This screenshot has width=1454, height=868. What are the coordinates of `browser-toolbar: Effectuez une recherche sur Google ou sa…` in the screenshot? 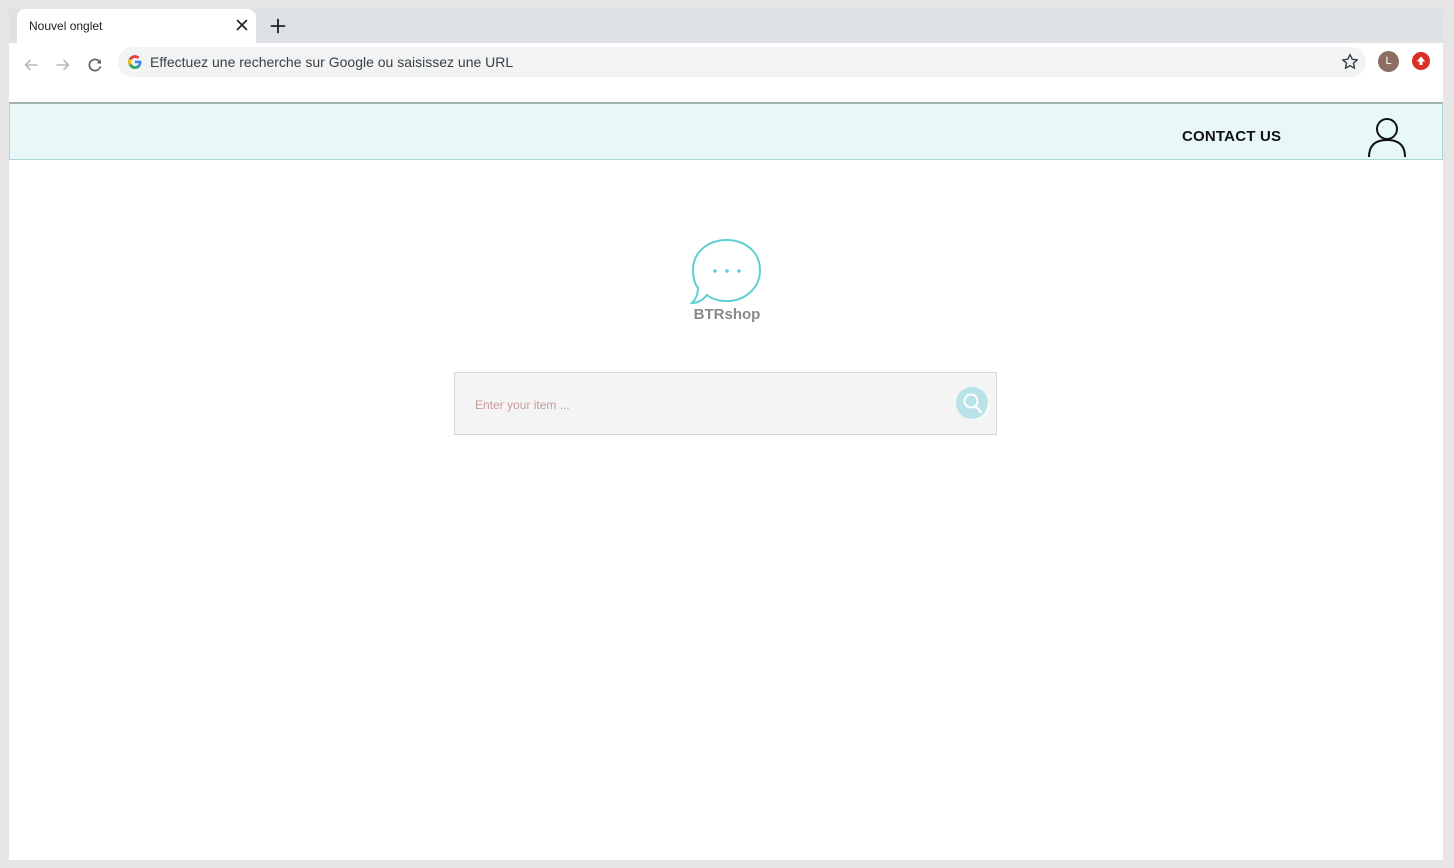 It's located at (726, 73).